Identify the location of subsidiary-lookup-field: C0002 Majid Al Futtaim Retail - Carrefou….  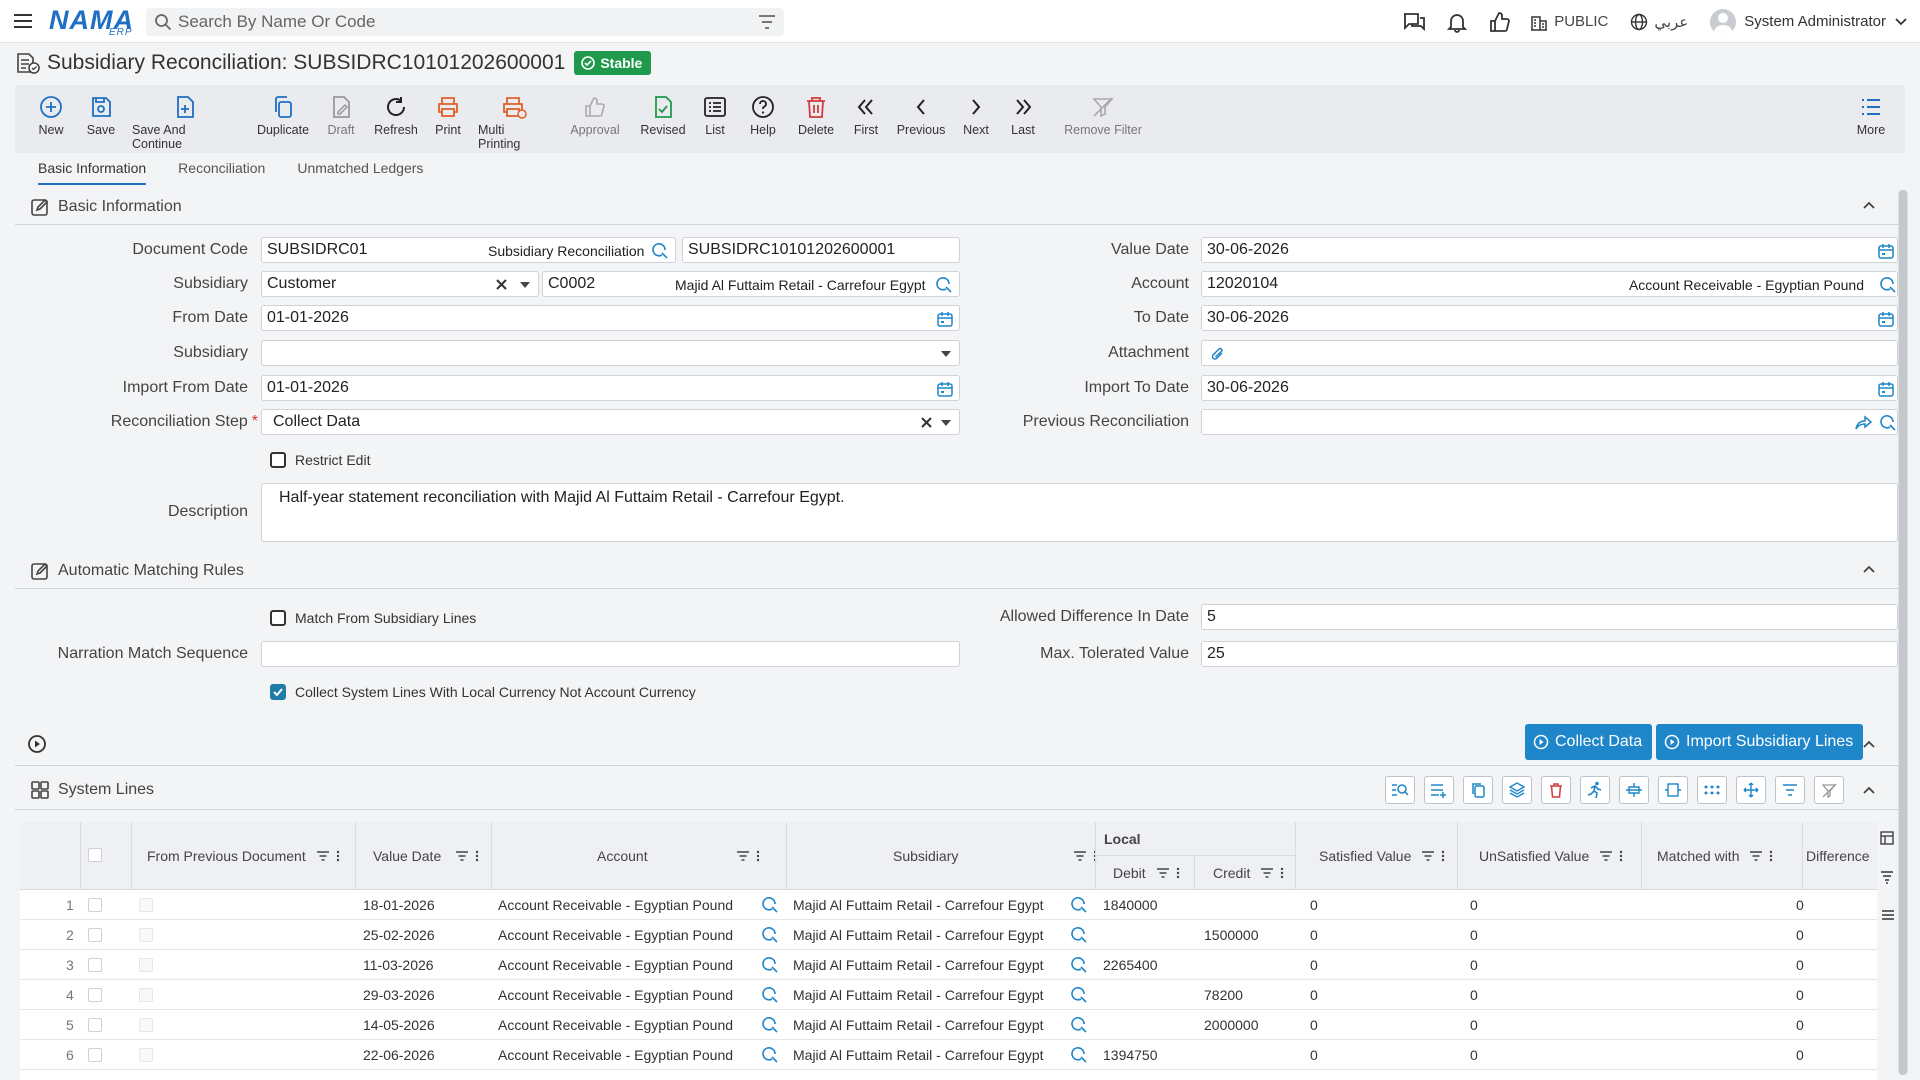
(751, 284).